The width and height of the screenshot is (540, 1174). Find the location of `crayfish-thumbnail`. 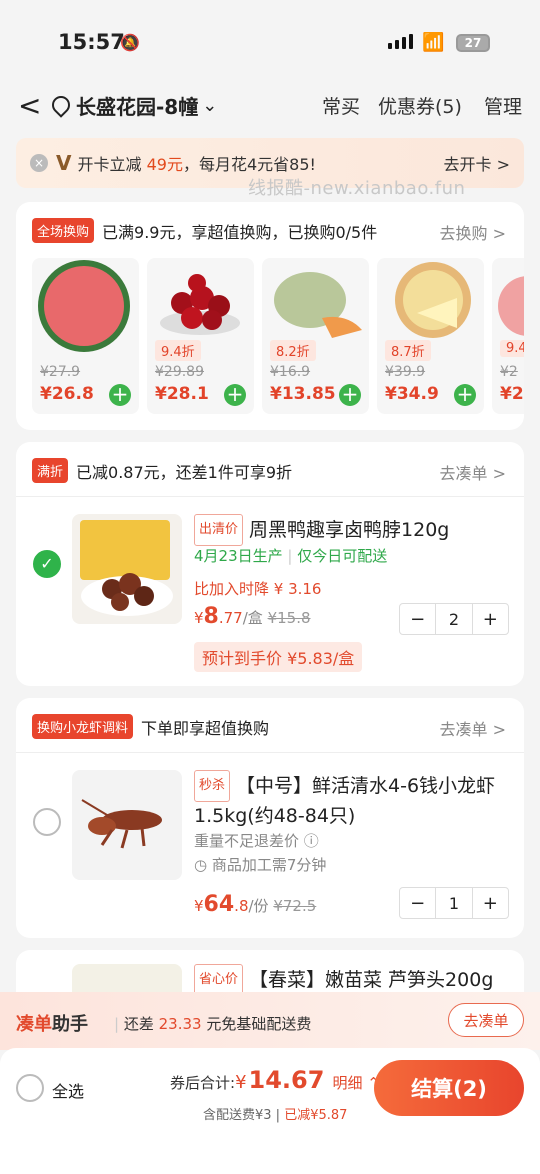

crayfish-thumbnail is located at coordinates (127, 825).